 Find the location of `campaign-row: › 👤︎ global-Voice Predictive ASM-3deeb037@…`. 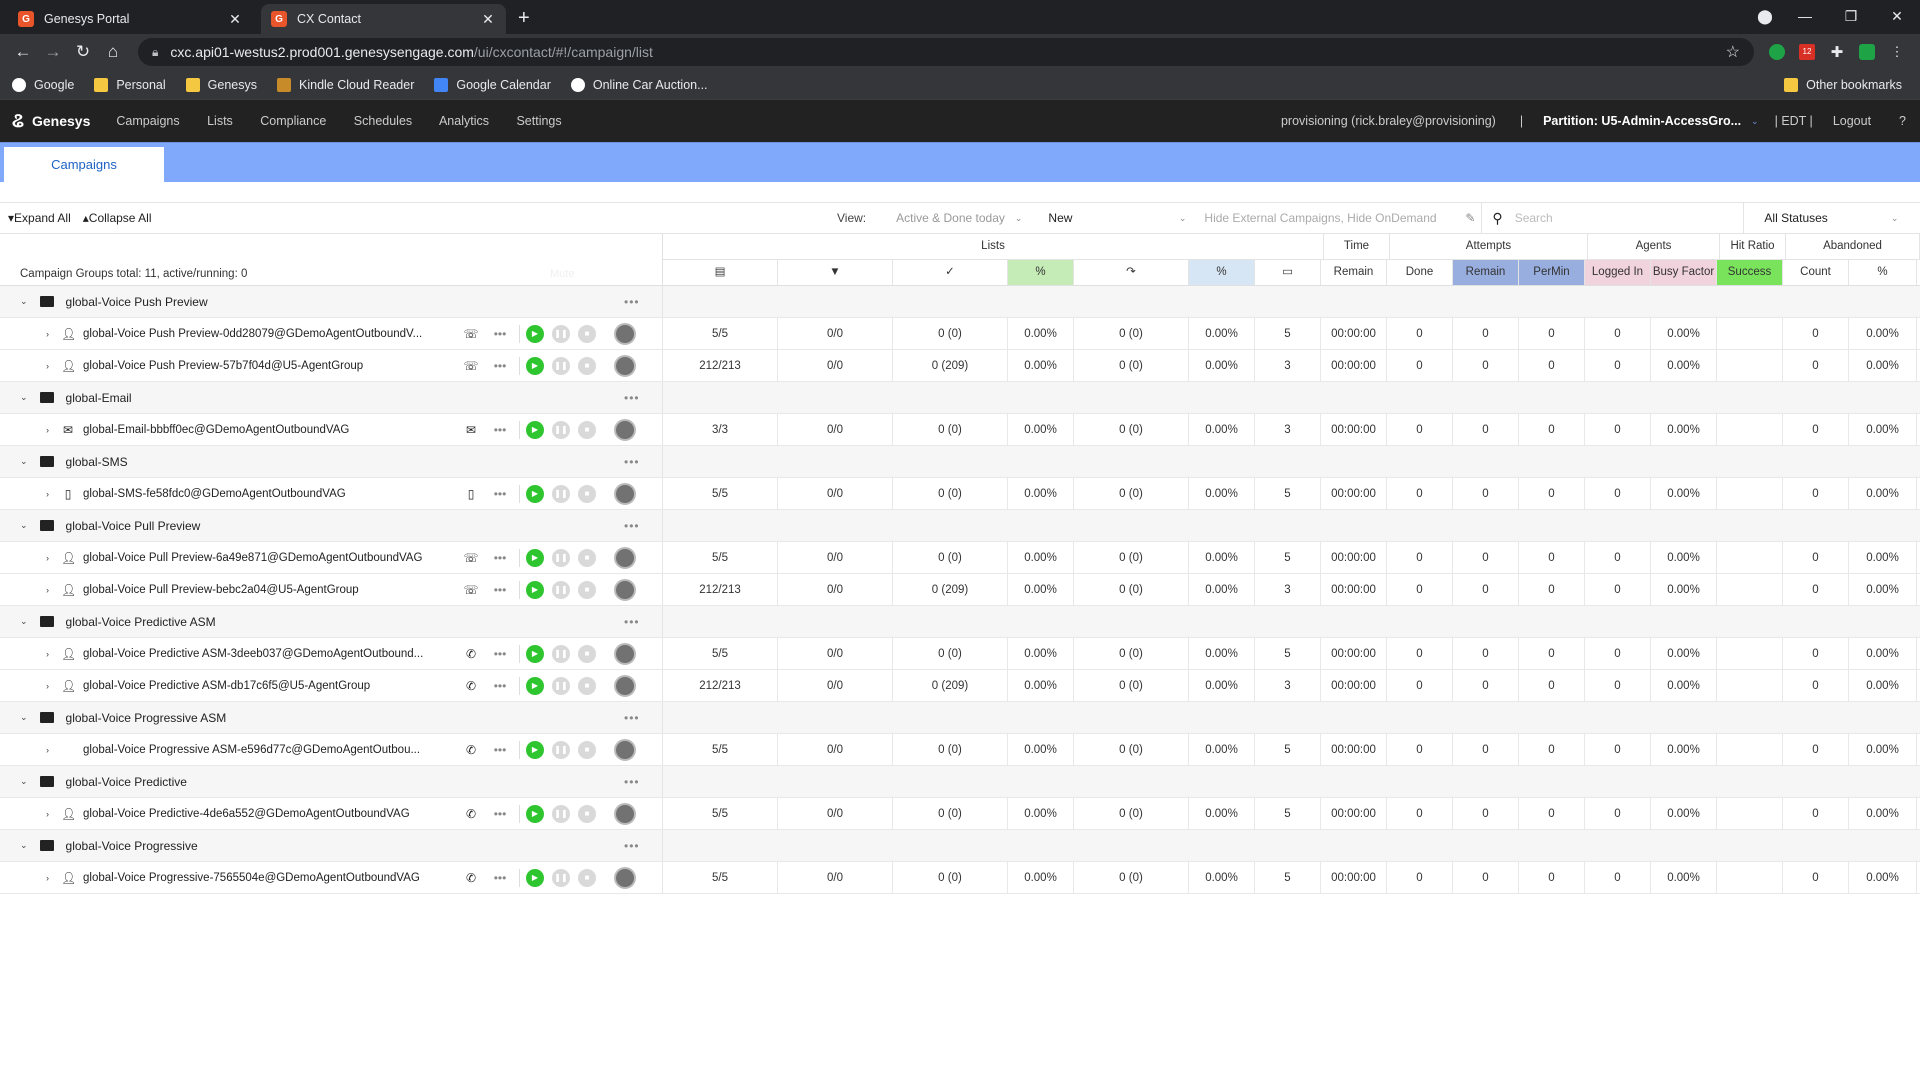

campaign-row: › 👤︎ global-Voice Predictive ASM-3deeb037@… is located at coordinates (960, 654).